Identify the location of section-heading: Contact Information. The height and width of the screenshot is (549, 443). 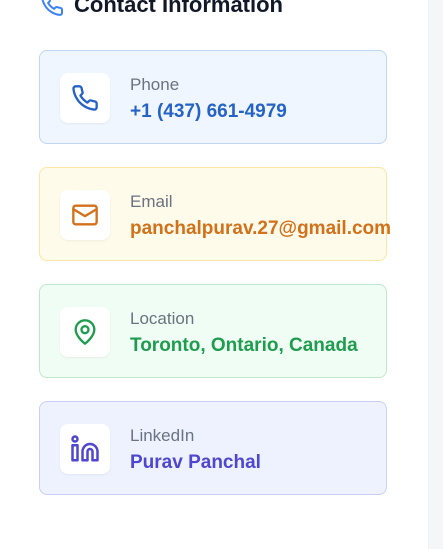
(161, 9).